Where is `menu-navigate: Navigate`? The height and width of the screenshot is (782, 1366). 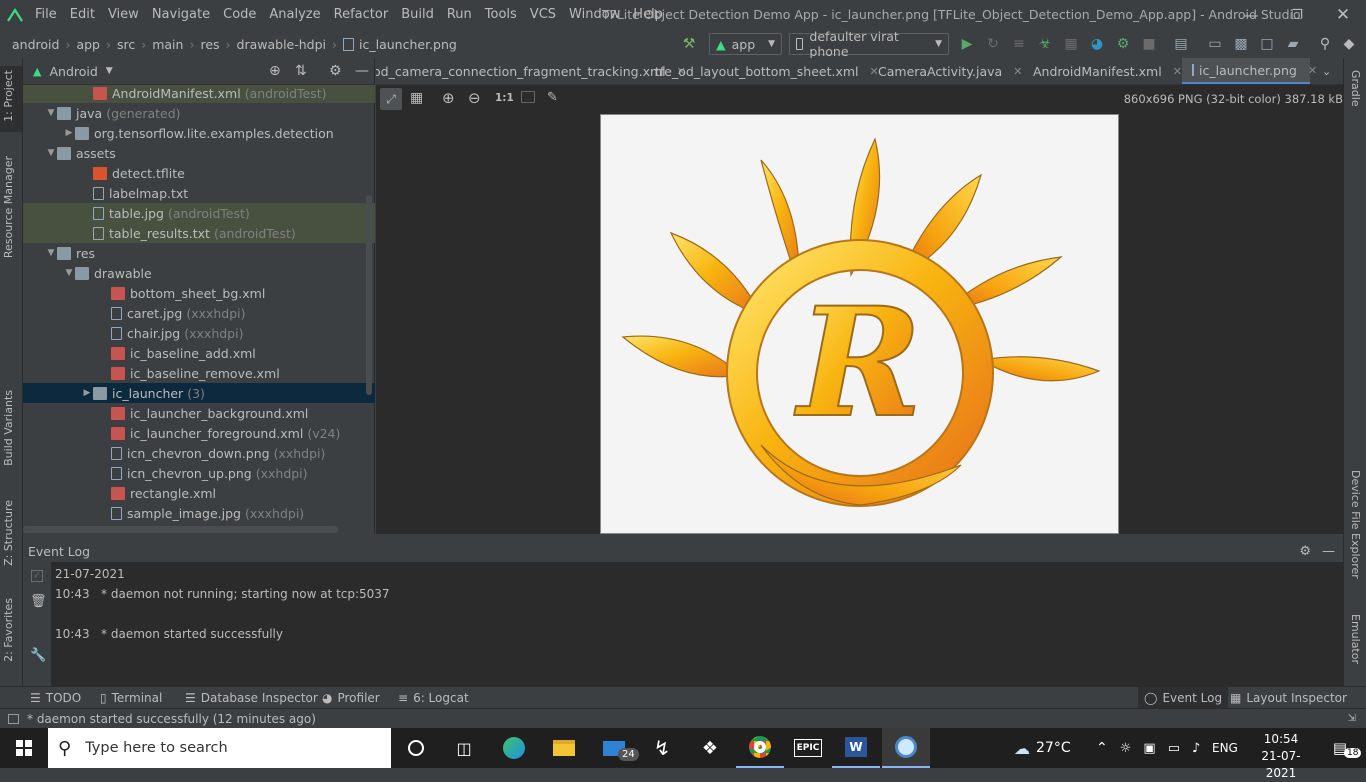
menu-navigate: Navigate is located at coordinates (182, 15).